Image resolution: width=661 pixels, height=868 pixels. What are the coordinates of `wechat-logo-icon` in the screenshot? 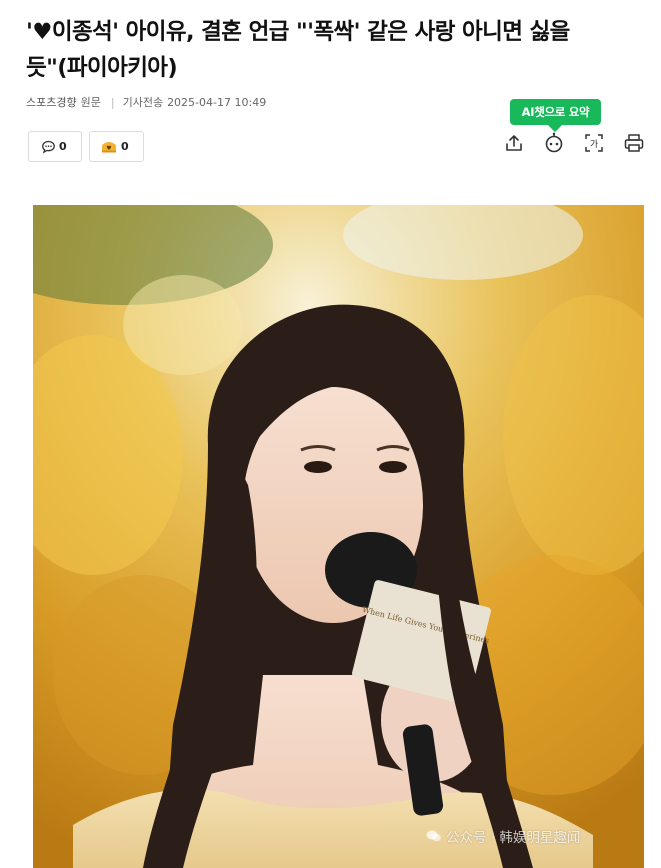 It's located at (434, 836).